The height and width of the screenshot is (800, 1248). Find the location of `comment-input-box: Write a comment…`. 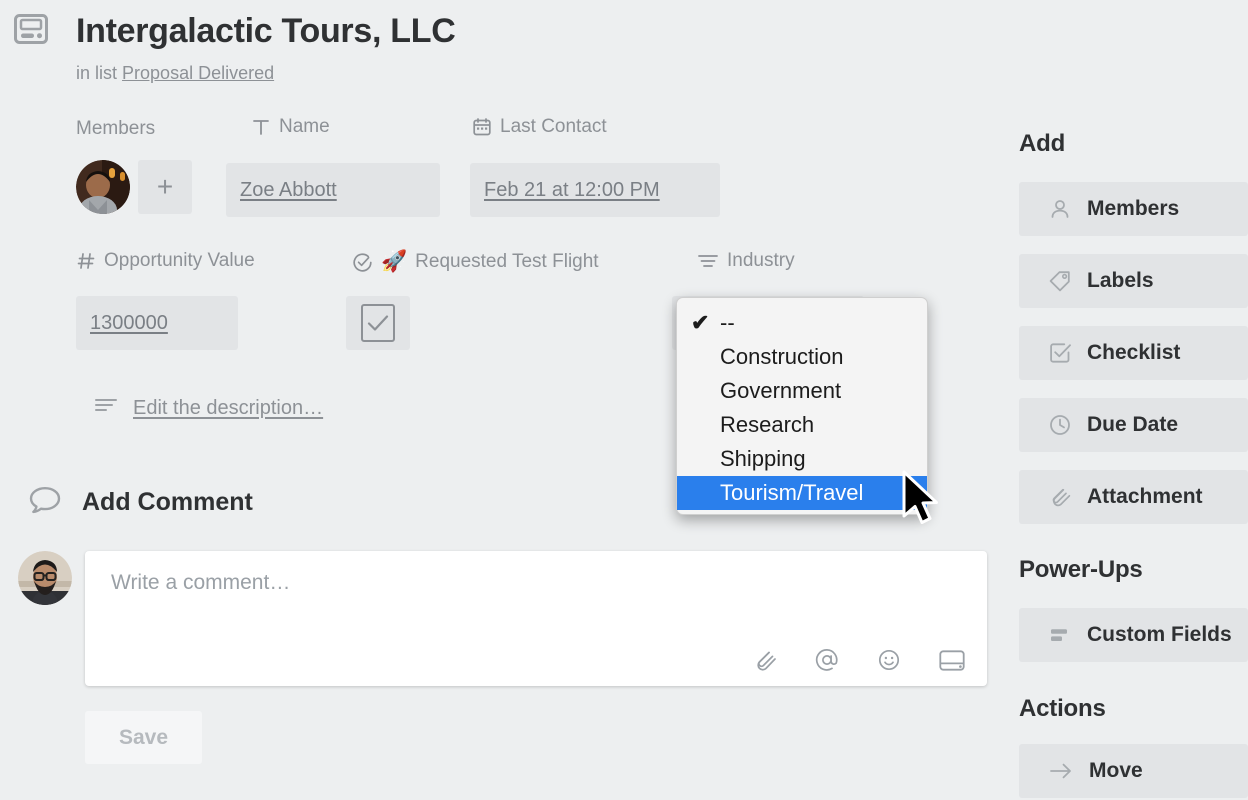

comment-input-box: Write a comment… is located at coordinates (536, 618).